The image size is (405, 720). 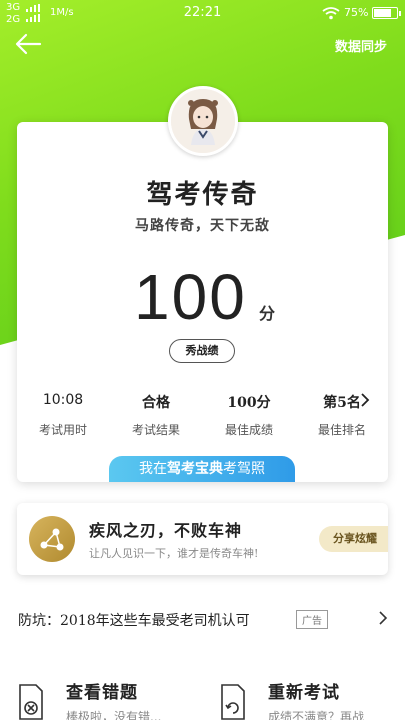 What do you see at coordinates (156, 403) in the screenshot?
I see `stat-value: 合格` at bounding box center [156, 403].